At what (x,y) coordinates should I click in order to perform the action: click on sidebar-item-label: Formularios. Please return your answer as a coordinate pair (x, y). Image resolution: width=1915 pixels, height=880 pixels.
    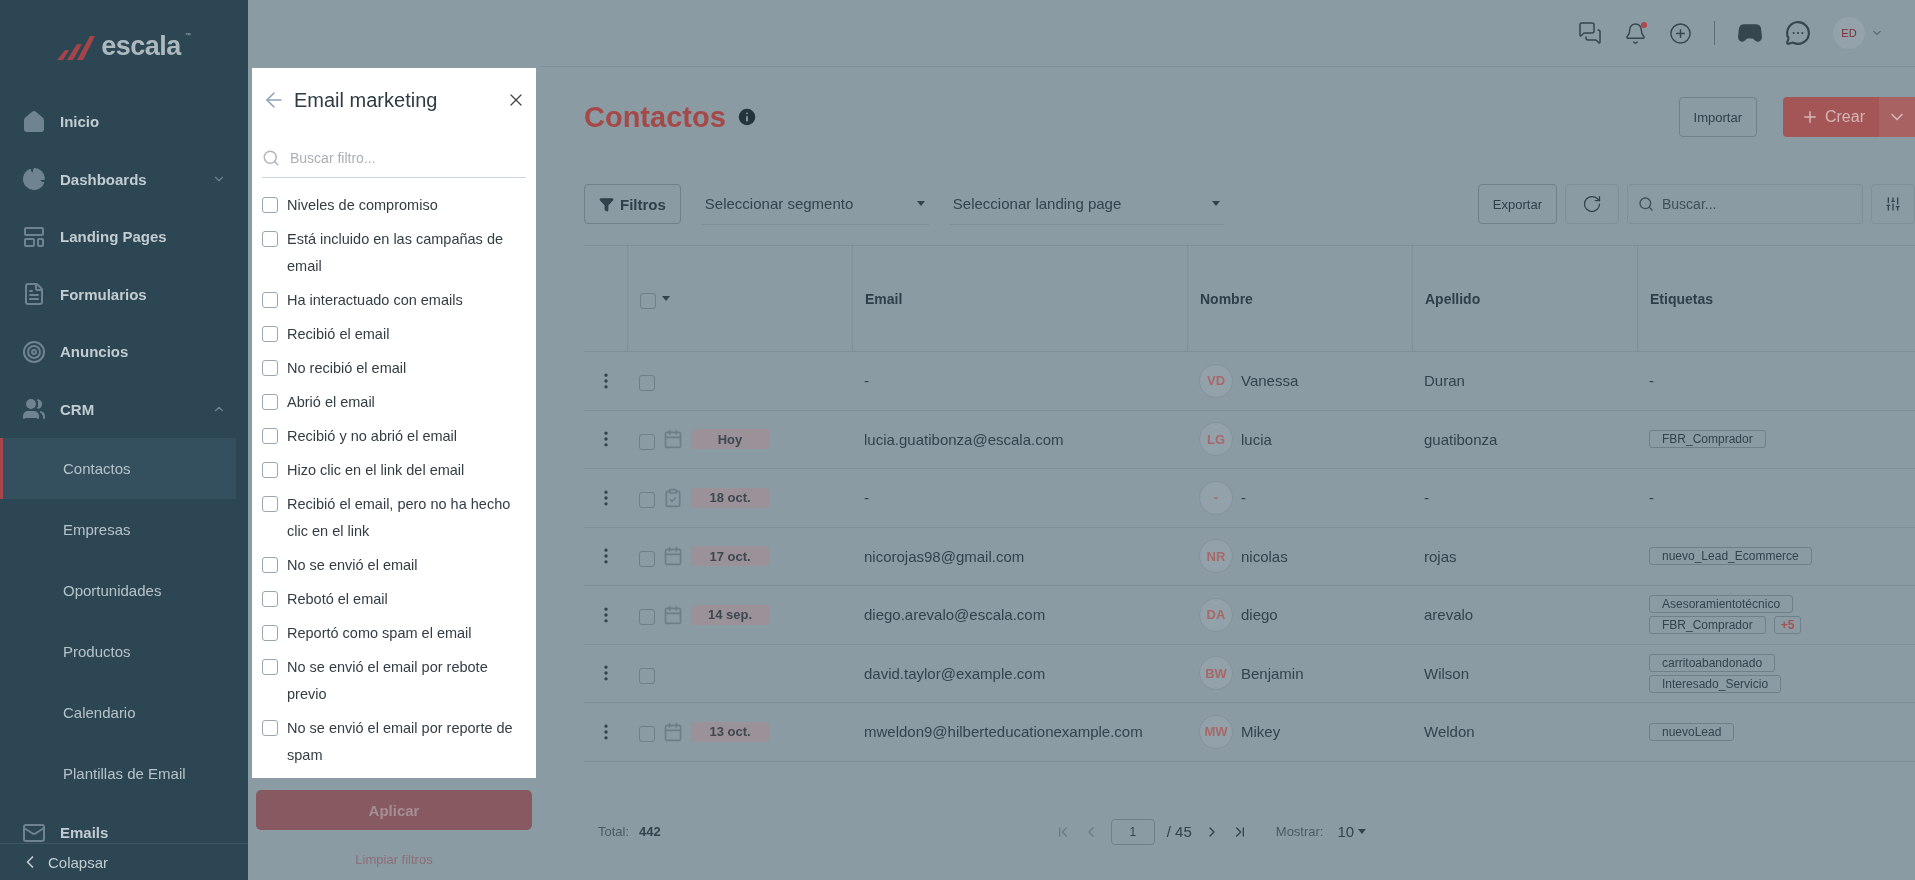
    Looking at the image, I should click on (104, 294).